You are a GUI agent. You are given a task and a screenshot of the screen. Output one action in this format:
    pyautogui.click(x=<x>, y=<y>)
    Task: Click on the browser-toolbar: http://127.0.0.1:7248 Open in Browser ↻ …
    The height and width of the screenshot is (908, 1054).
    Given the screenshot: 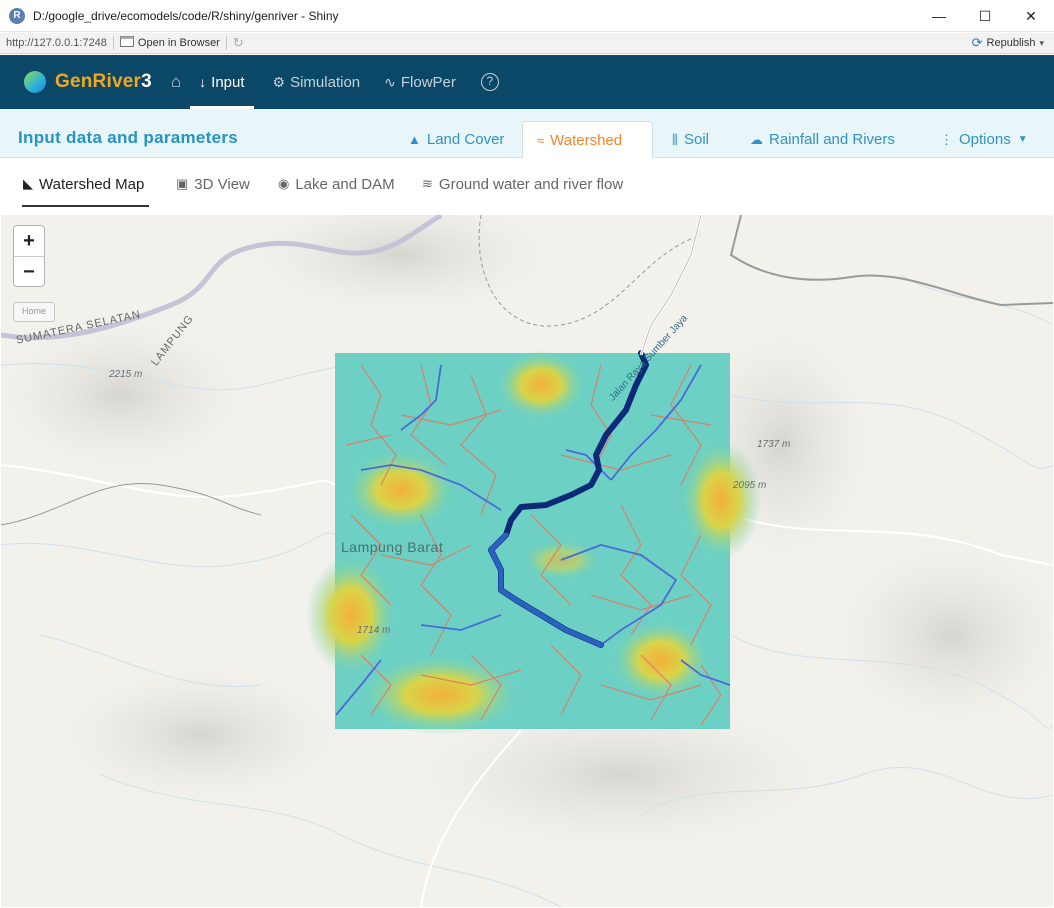 What is the action you would take?
    pyautogui.click(x=527, y=43)
    